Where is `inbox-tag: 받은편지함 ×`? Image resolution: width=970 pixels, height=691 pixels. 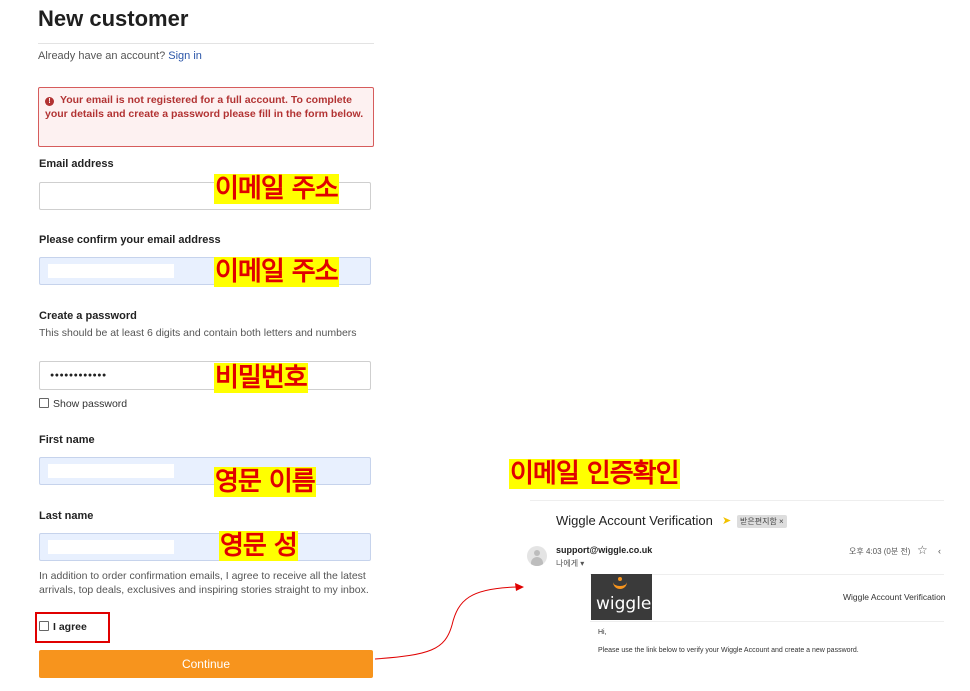
inbox-tag: 받은편지함 × is located at coordinates (762, 521).